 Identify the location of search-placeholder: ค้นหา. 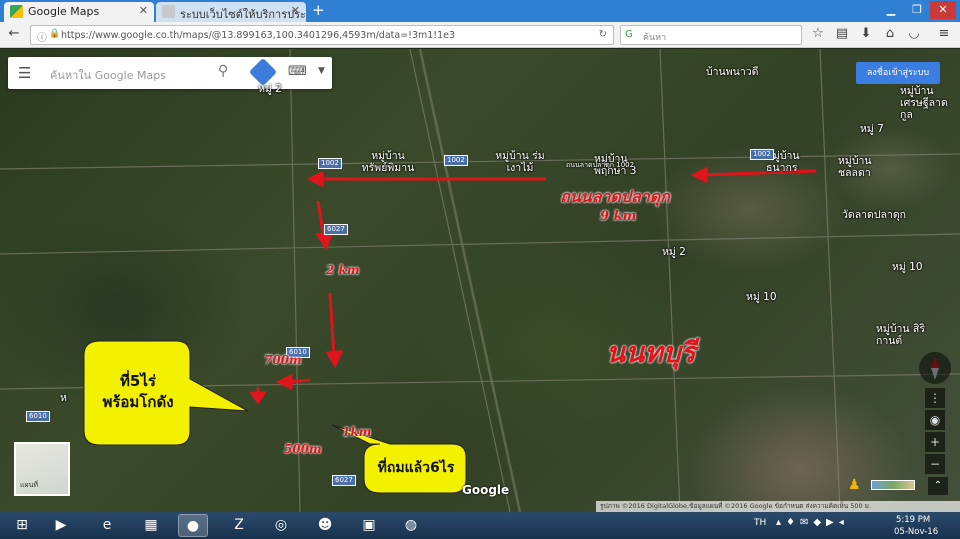
(655, 38).